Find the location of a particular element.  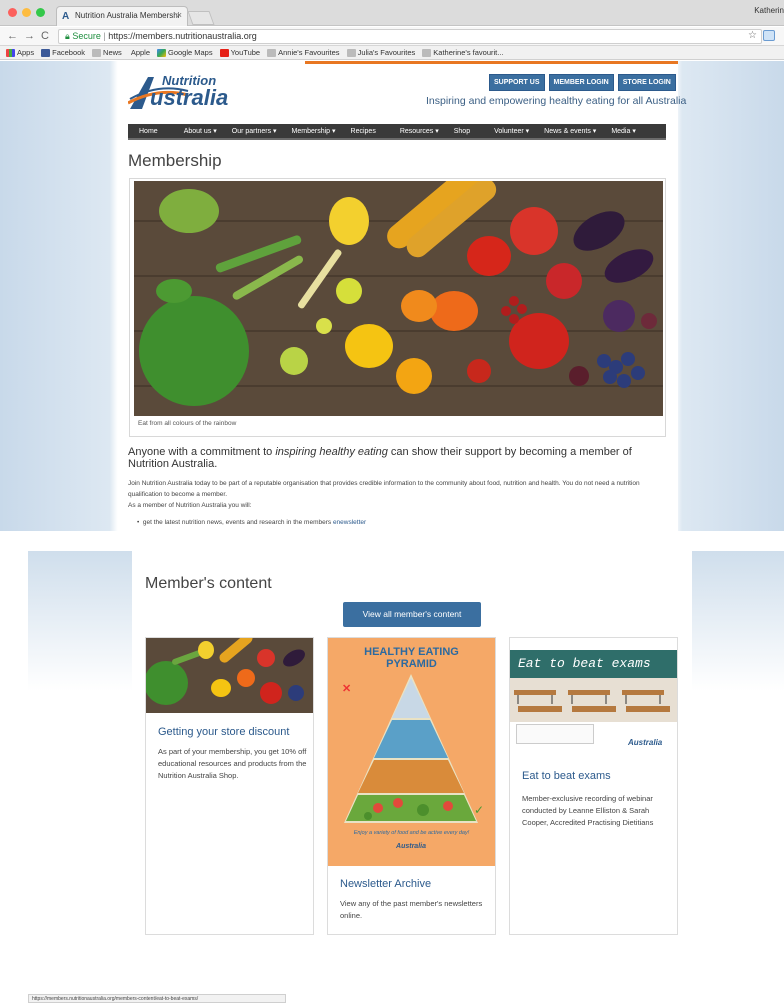

nav-resources: Resources ▾ is located at coordinates (419, 131).